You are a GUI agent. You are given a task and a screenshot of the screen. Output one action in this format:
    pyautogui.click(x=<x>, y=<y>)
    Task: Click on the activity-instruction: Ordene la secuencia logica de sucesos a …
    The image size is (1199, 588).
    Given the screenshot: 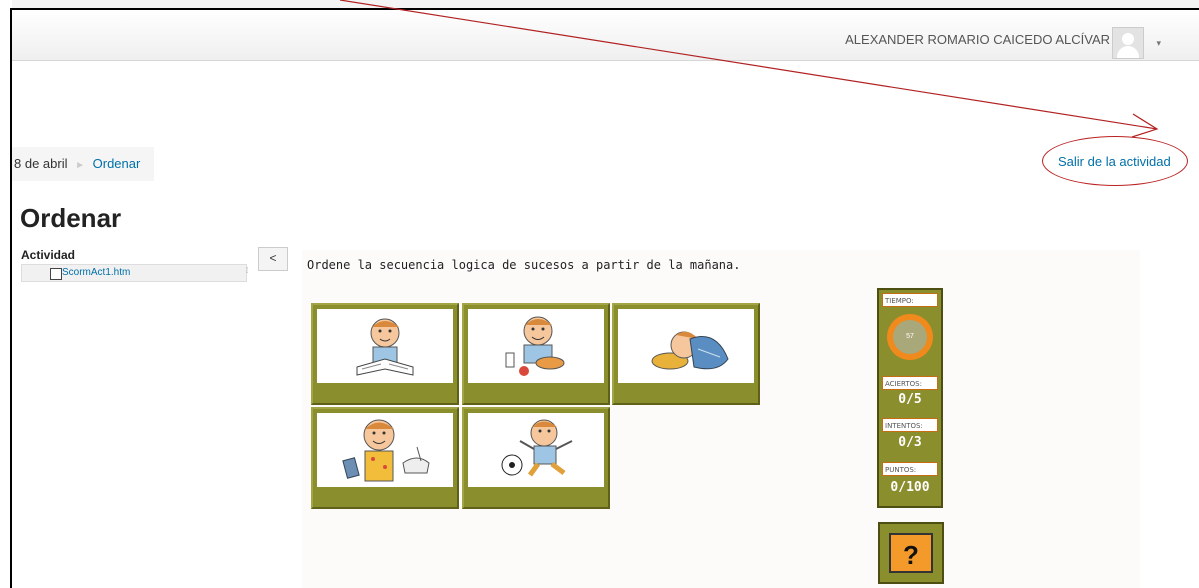 What is the action you would take?
    pyautogui.click(x=524, y=265)
    